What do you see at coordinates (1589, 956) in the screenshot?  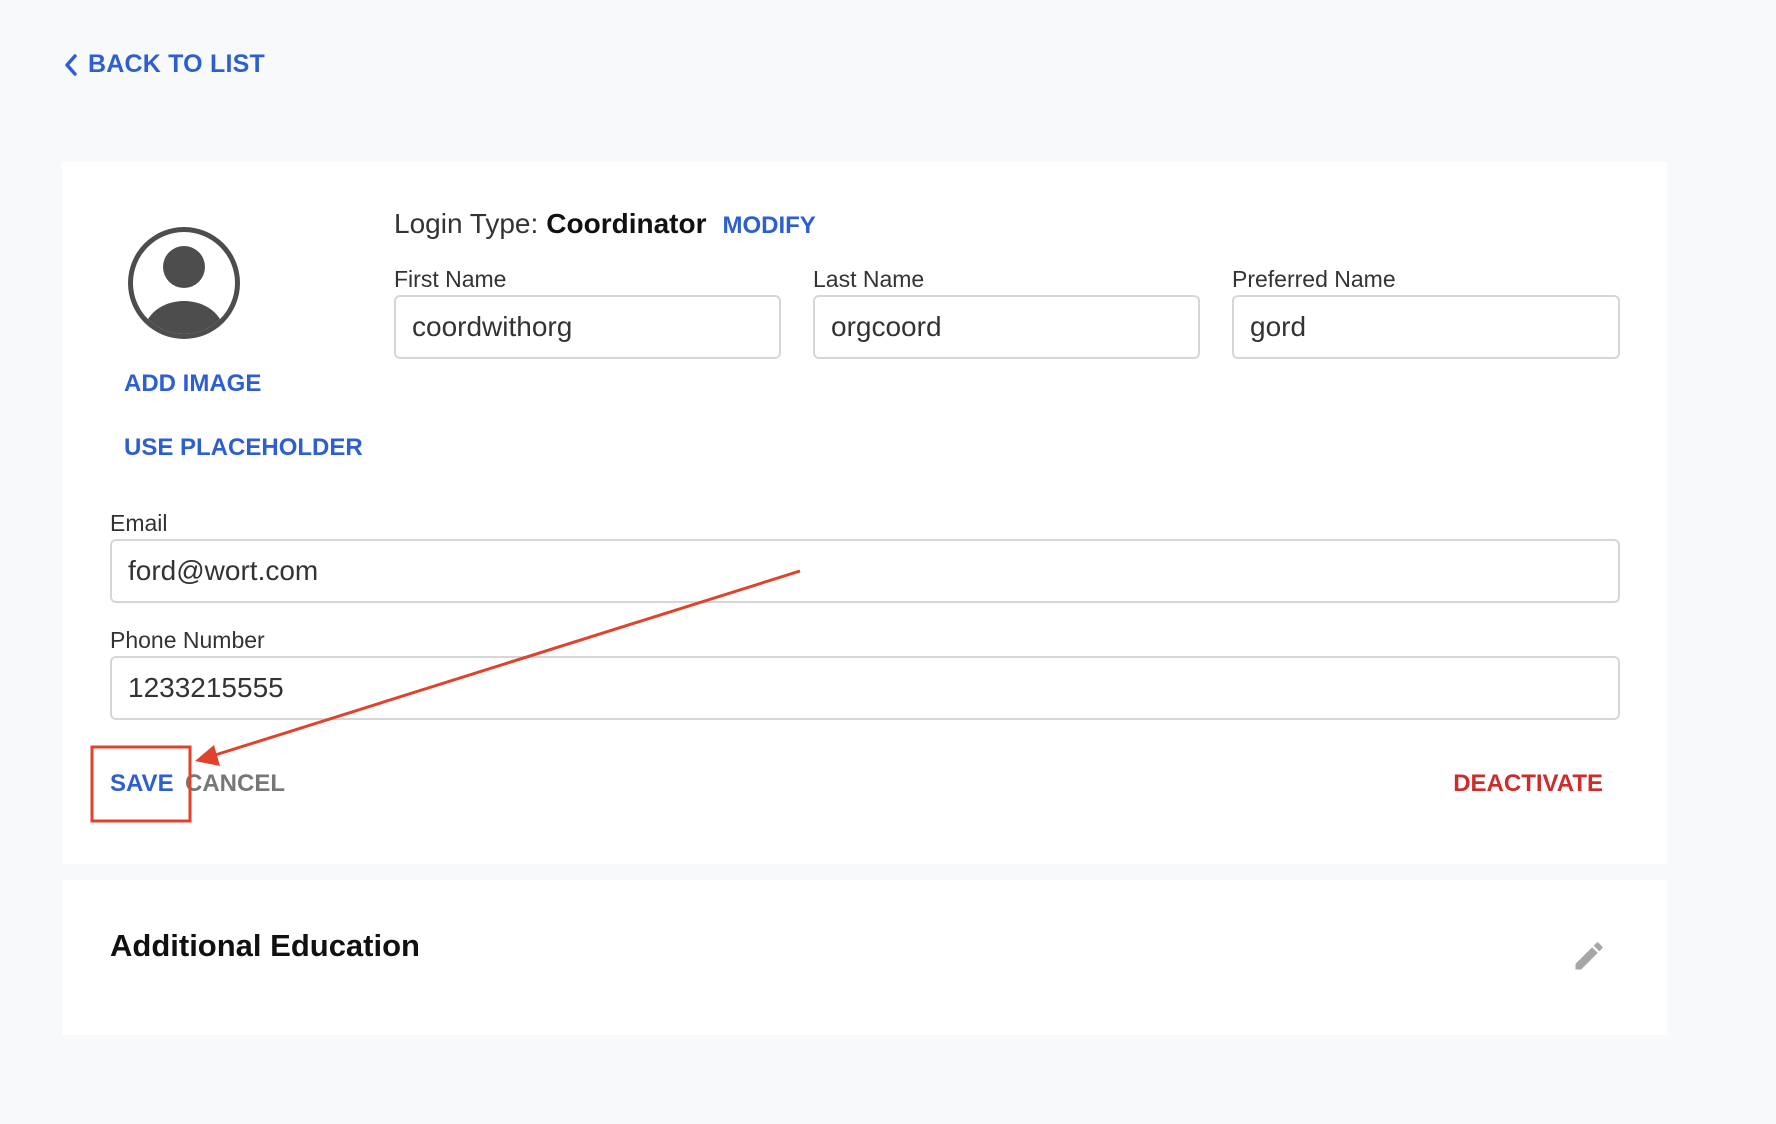 I see `pencil-icon` at bounding box center [1589, 956].